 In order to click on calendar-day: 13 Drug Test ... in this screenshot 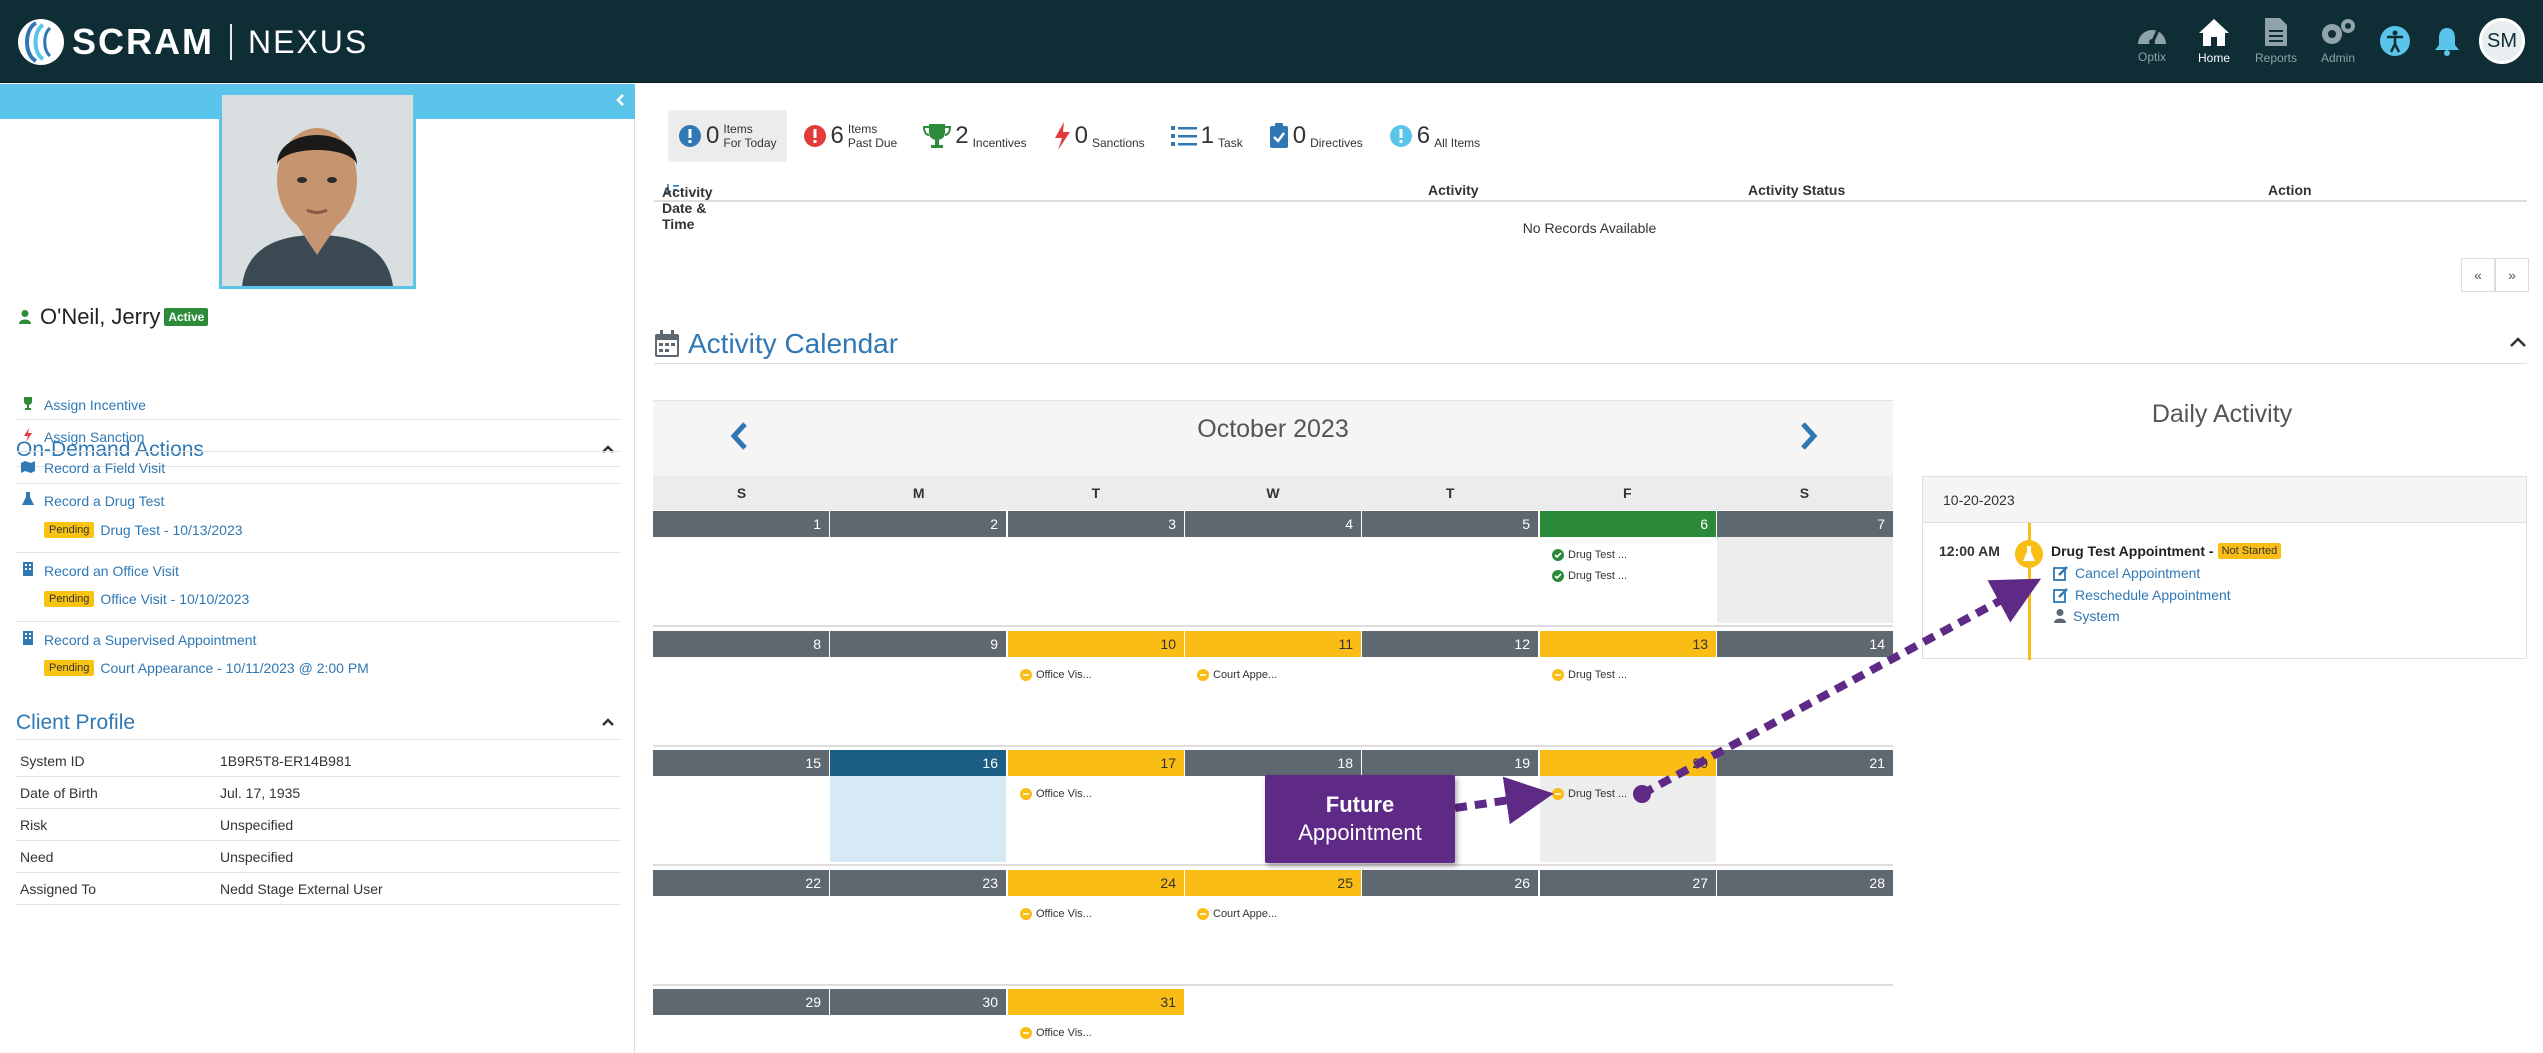, I will do `click(1628, 687)`.